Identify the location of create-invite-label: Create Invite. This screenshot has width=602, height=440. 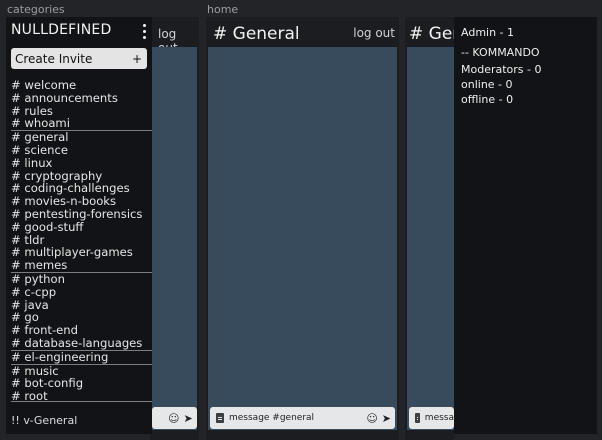
(54, 58).